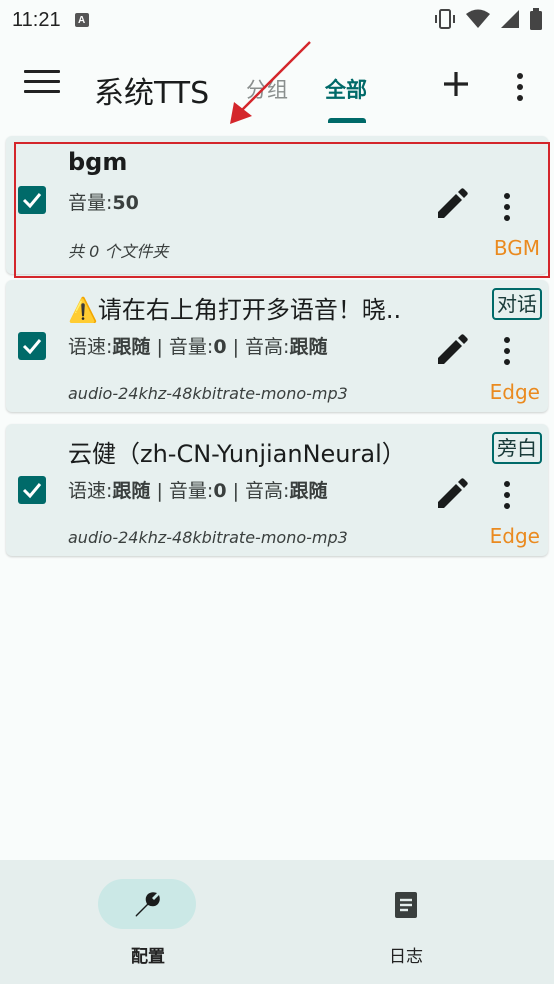 Image resolution: width=554 pixels, height=984 pixels. I want to click on add-icon, so click(456, 84).